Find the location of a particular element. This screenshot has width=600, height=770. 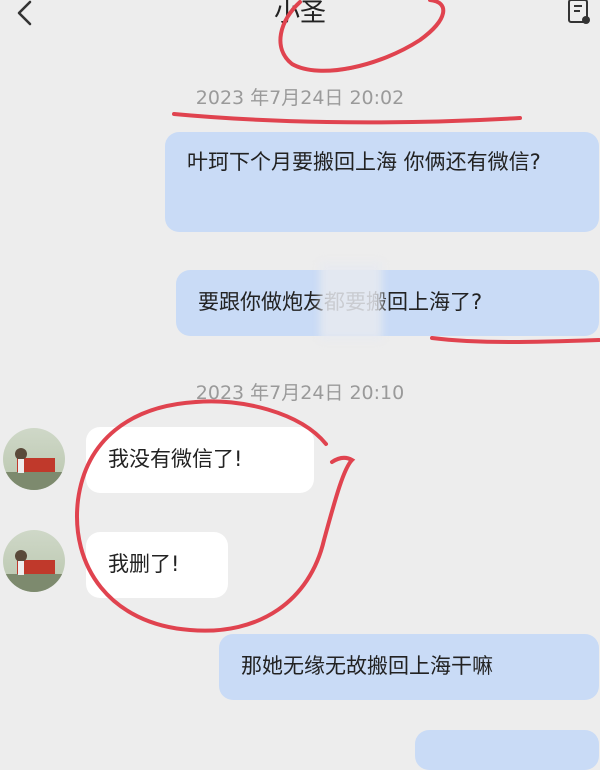

annotation-stroke is located at coordinates (380, 55).